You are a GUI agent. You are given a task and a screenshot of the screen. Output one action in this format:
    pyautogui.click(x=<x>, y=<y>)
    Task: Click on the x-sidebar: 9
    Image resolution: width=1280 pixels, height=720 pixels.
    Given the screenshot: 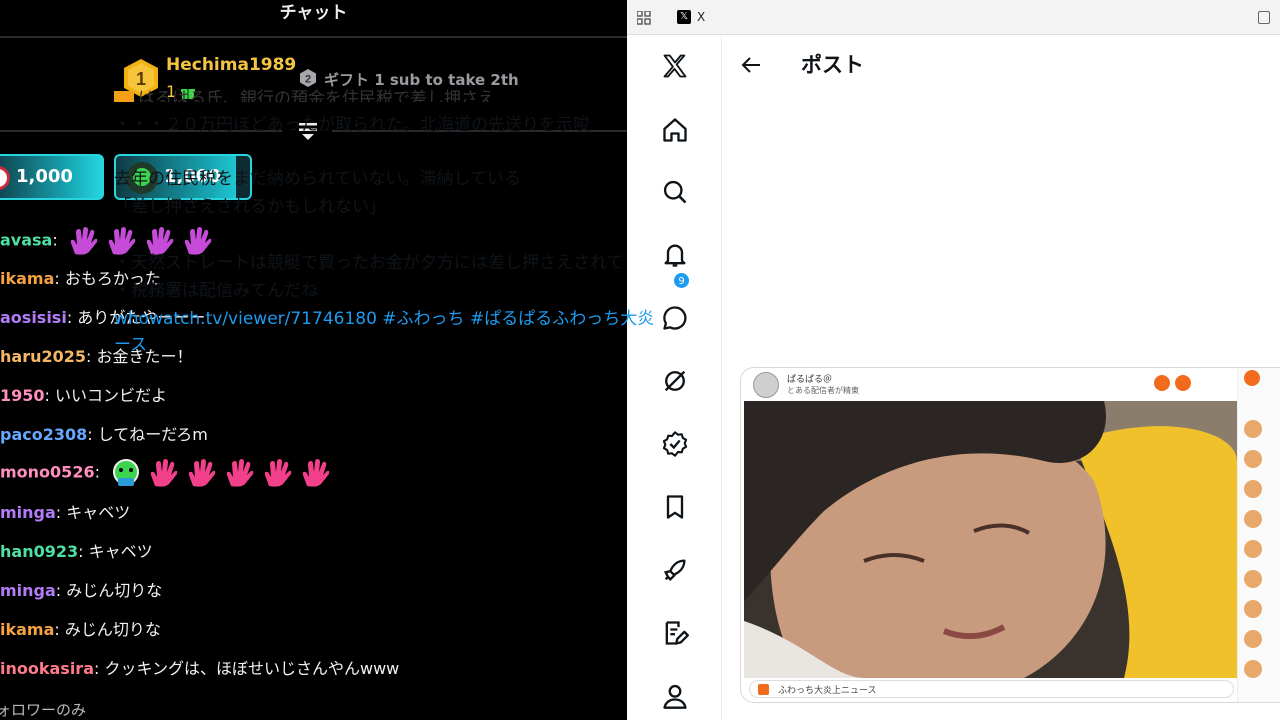 What is the action you would take?
    pyautogui.click(x=674, y=378)
    